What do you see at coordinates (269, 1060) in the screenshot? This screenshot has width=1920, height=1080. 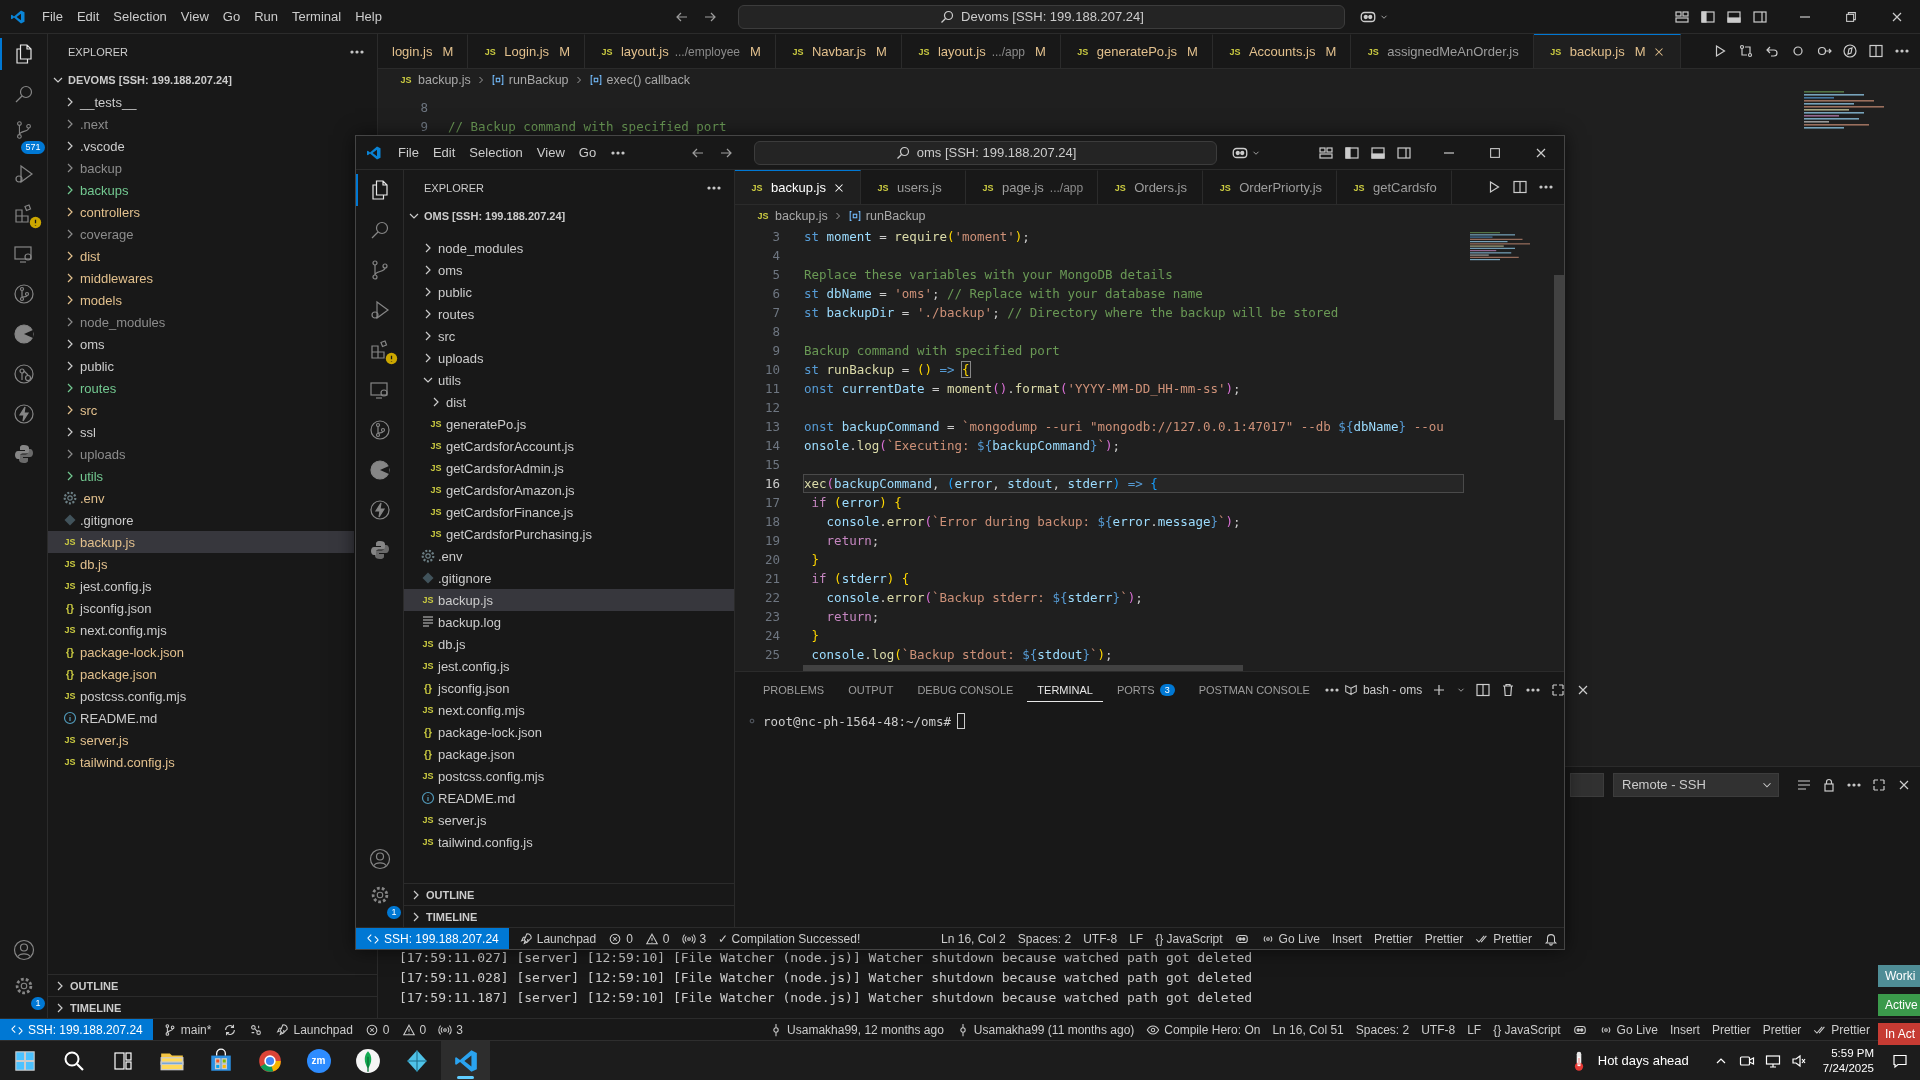 I see `round-logo-icon` at bounding box center [269, 1060].